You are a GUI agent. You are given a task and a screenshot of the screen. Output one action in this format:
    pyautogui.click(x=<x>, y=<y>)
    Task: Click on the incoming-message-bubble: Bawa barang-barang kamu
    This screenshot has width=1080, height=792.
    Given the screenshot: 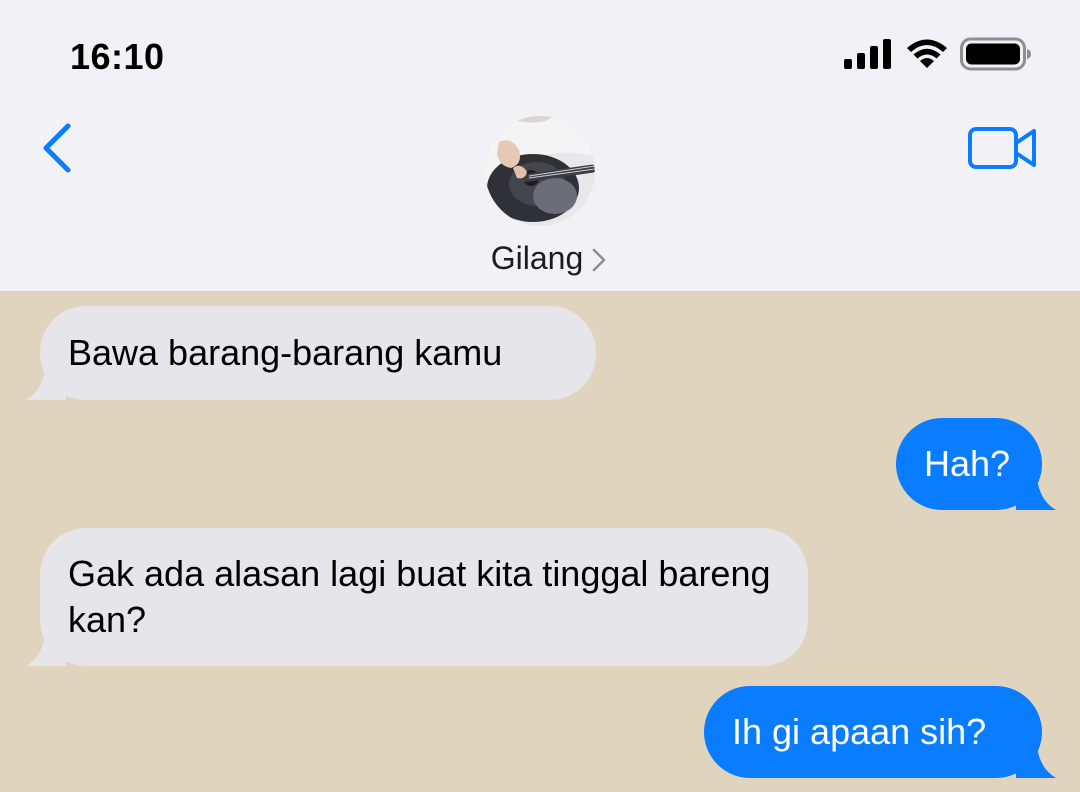 What is the action you would take?
    pyautogui.click(x=311, y=353)
    